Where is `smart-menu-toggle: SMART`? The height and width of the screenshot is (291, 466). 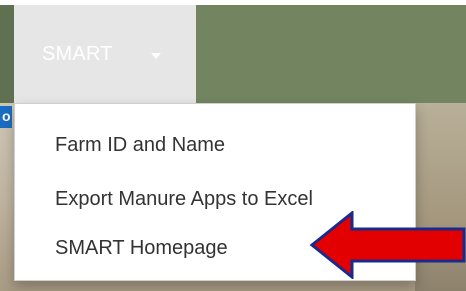 smart-menu-toggle: SMART is located at coordinates (105, 54).